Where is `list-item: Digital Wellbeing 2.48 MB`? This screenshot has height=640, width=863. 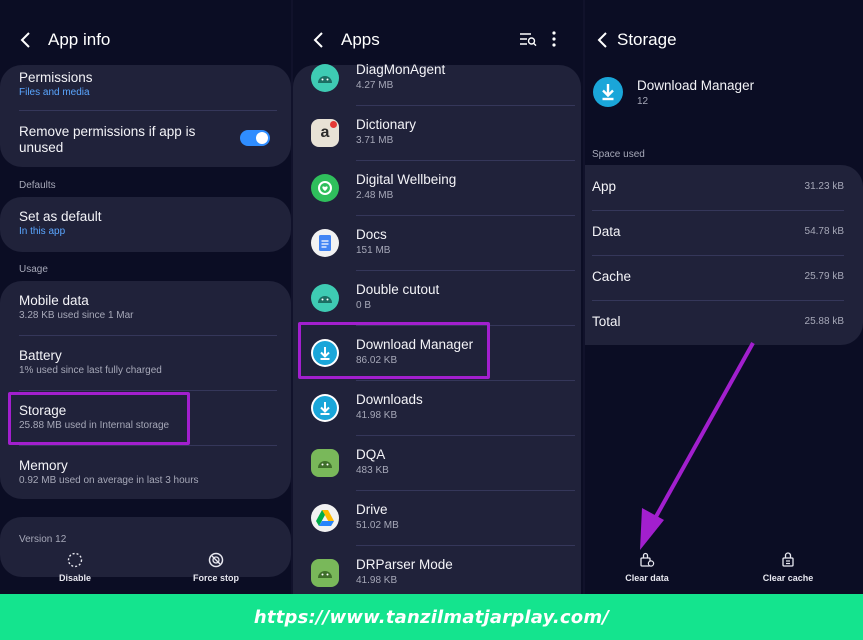 list-item: Digital Wellbeing 2.48 MB is located at coordinates (437, 188).